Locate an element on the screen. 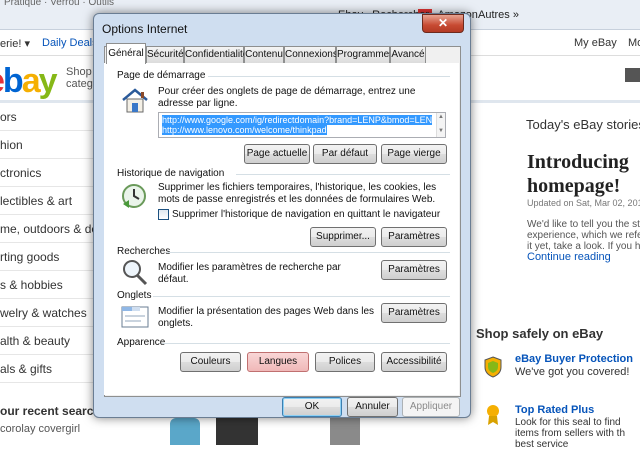  tab-programs: Programmes is located at coordinates (365, 54).